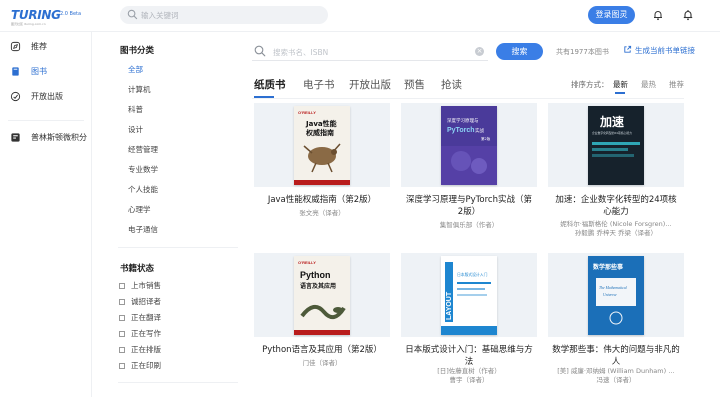 Image resolution: width=720 pixels, height=397 pixels. What do you see at coordinates (307, 262) in the screenshot?
I see `svg-text: O'REILLY` at bounding box center [307, 262].